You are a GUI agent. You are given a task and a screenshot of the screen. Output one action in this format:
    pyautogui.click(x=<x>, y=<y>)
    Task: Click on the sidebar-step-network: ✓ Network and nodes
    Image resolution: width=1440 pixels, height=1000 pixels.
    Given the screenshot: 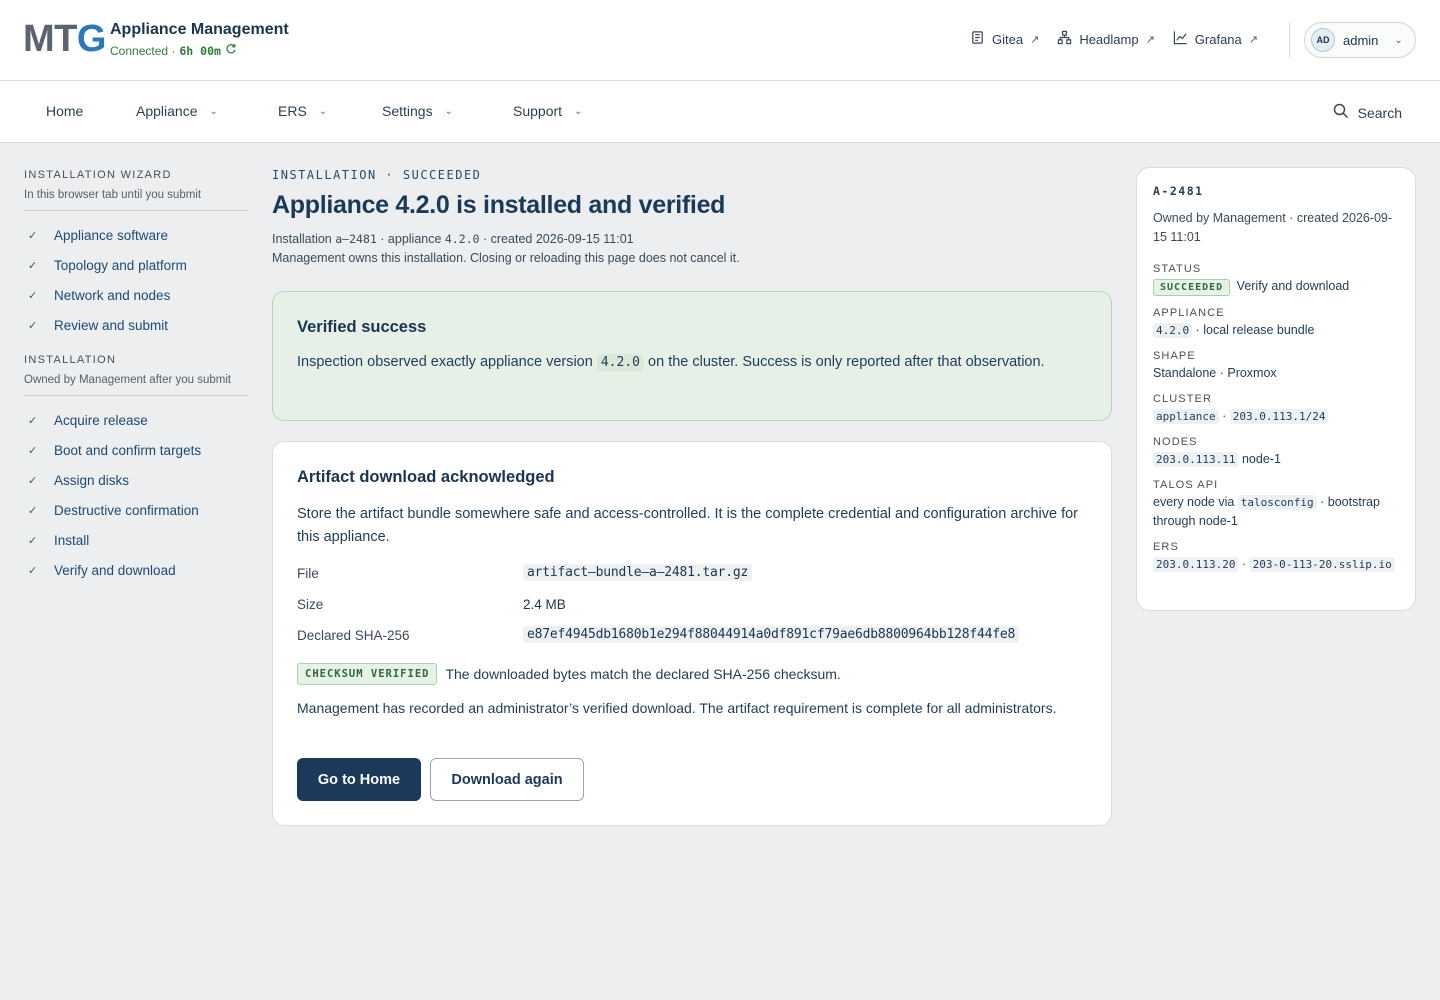 What is the action you would take?
    pyautogui.click(x=136, y=295)
    